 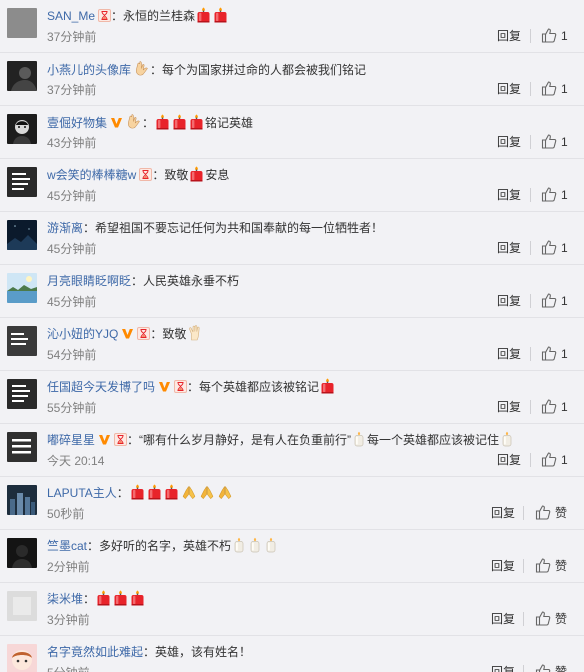 What do you see at coordinates (89, 599) in the screenshot?
I see `comment-text: ：` at bounding box center [89, 599].